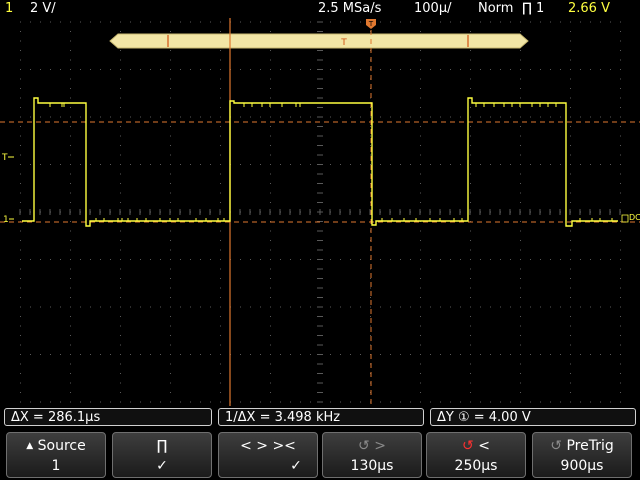 The width and height of the screenshot is (640, 480). Describe the element at coordinates (268, 446) in the screenshot. I see `cursor-arrows-label: < > ><` at that location.